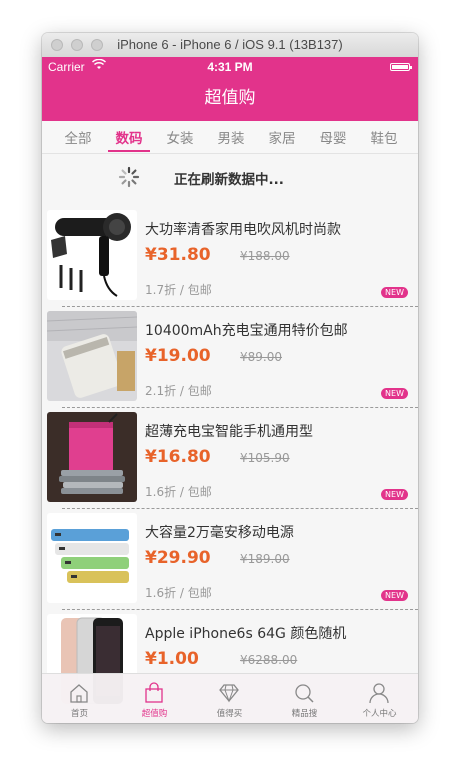 The image size is (459, 773). I want to click on tab-bar-label: 个人中心, so click(379, 714).